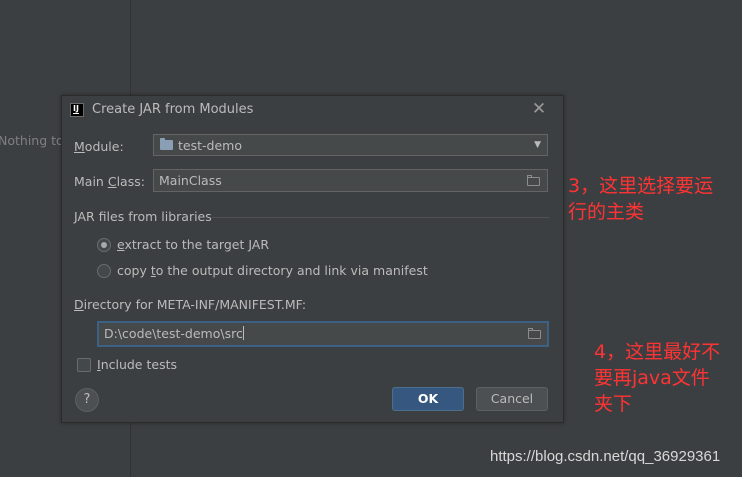 This screenshot has height=477, width=742. Describe the element at coordinates (605, 456) in the screenshot. I see `watermark-url: https://blog.csdn.net/qq_36929361` at that location.